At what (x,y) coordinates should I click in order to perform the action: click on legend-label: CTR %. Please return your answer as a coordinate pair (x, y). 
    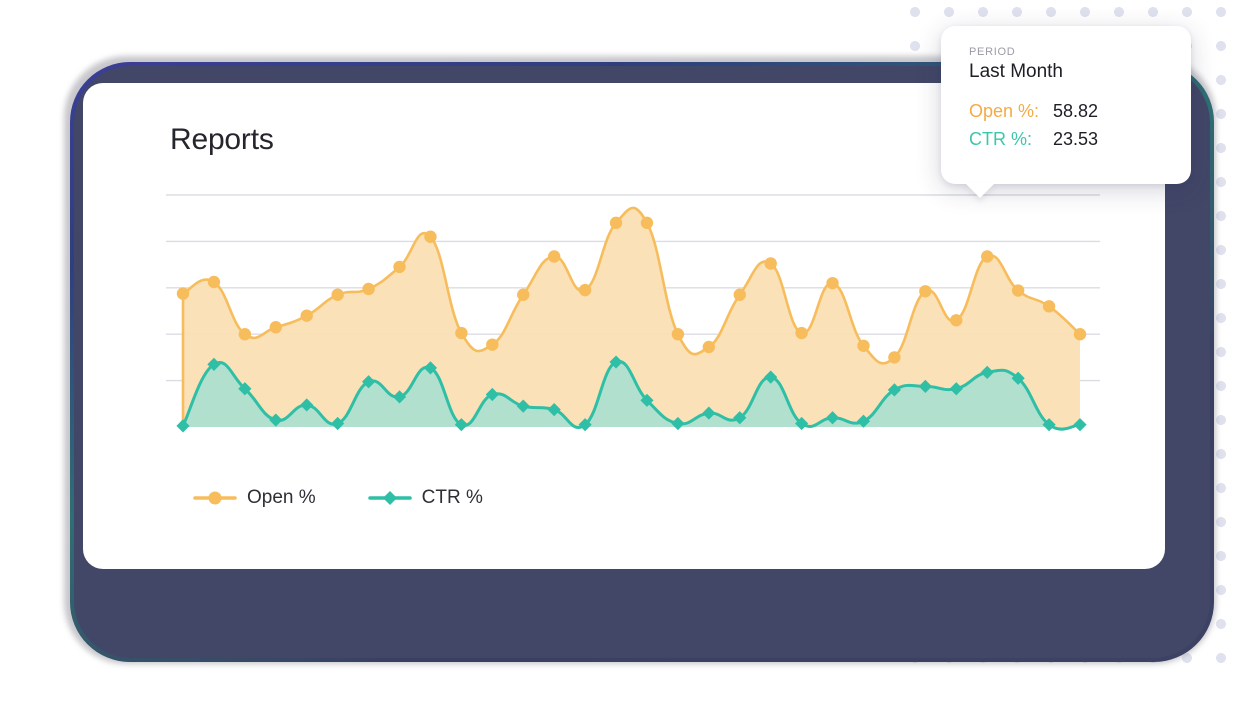
    Looking at the image, I should click on (452, 497).